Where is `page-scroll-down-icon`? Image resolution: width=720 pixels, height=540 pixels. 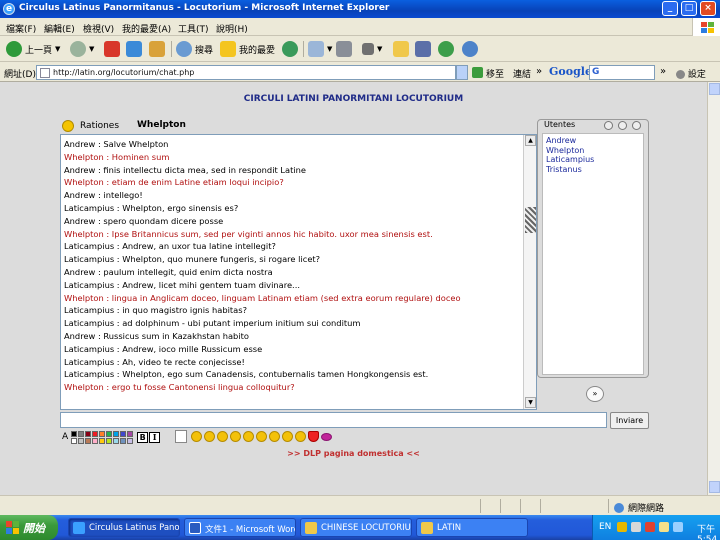
page-scroll-down-icon is located at coordinates (714, 487).